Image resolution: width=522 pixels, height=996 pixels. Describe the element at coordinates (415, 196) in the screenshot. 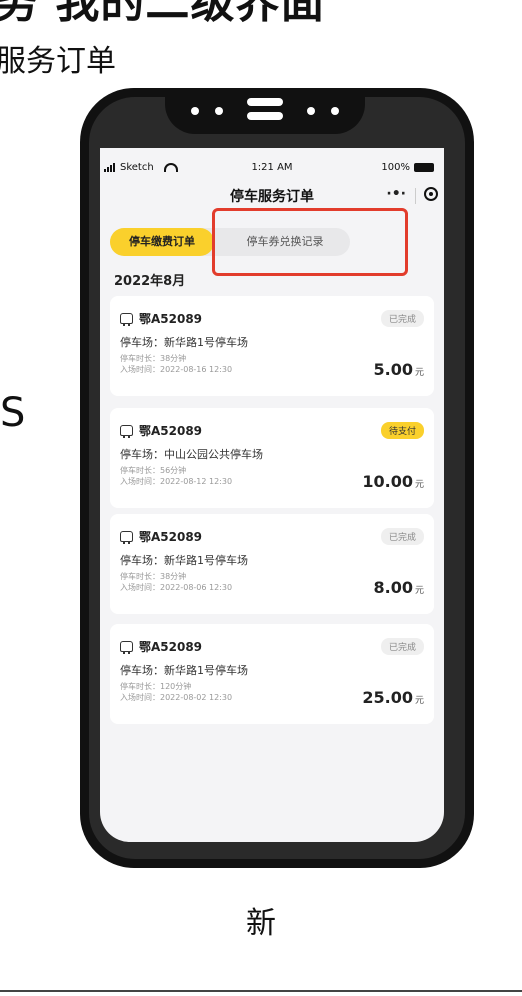

I see `nav-divider` at that location.